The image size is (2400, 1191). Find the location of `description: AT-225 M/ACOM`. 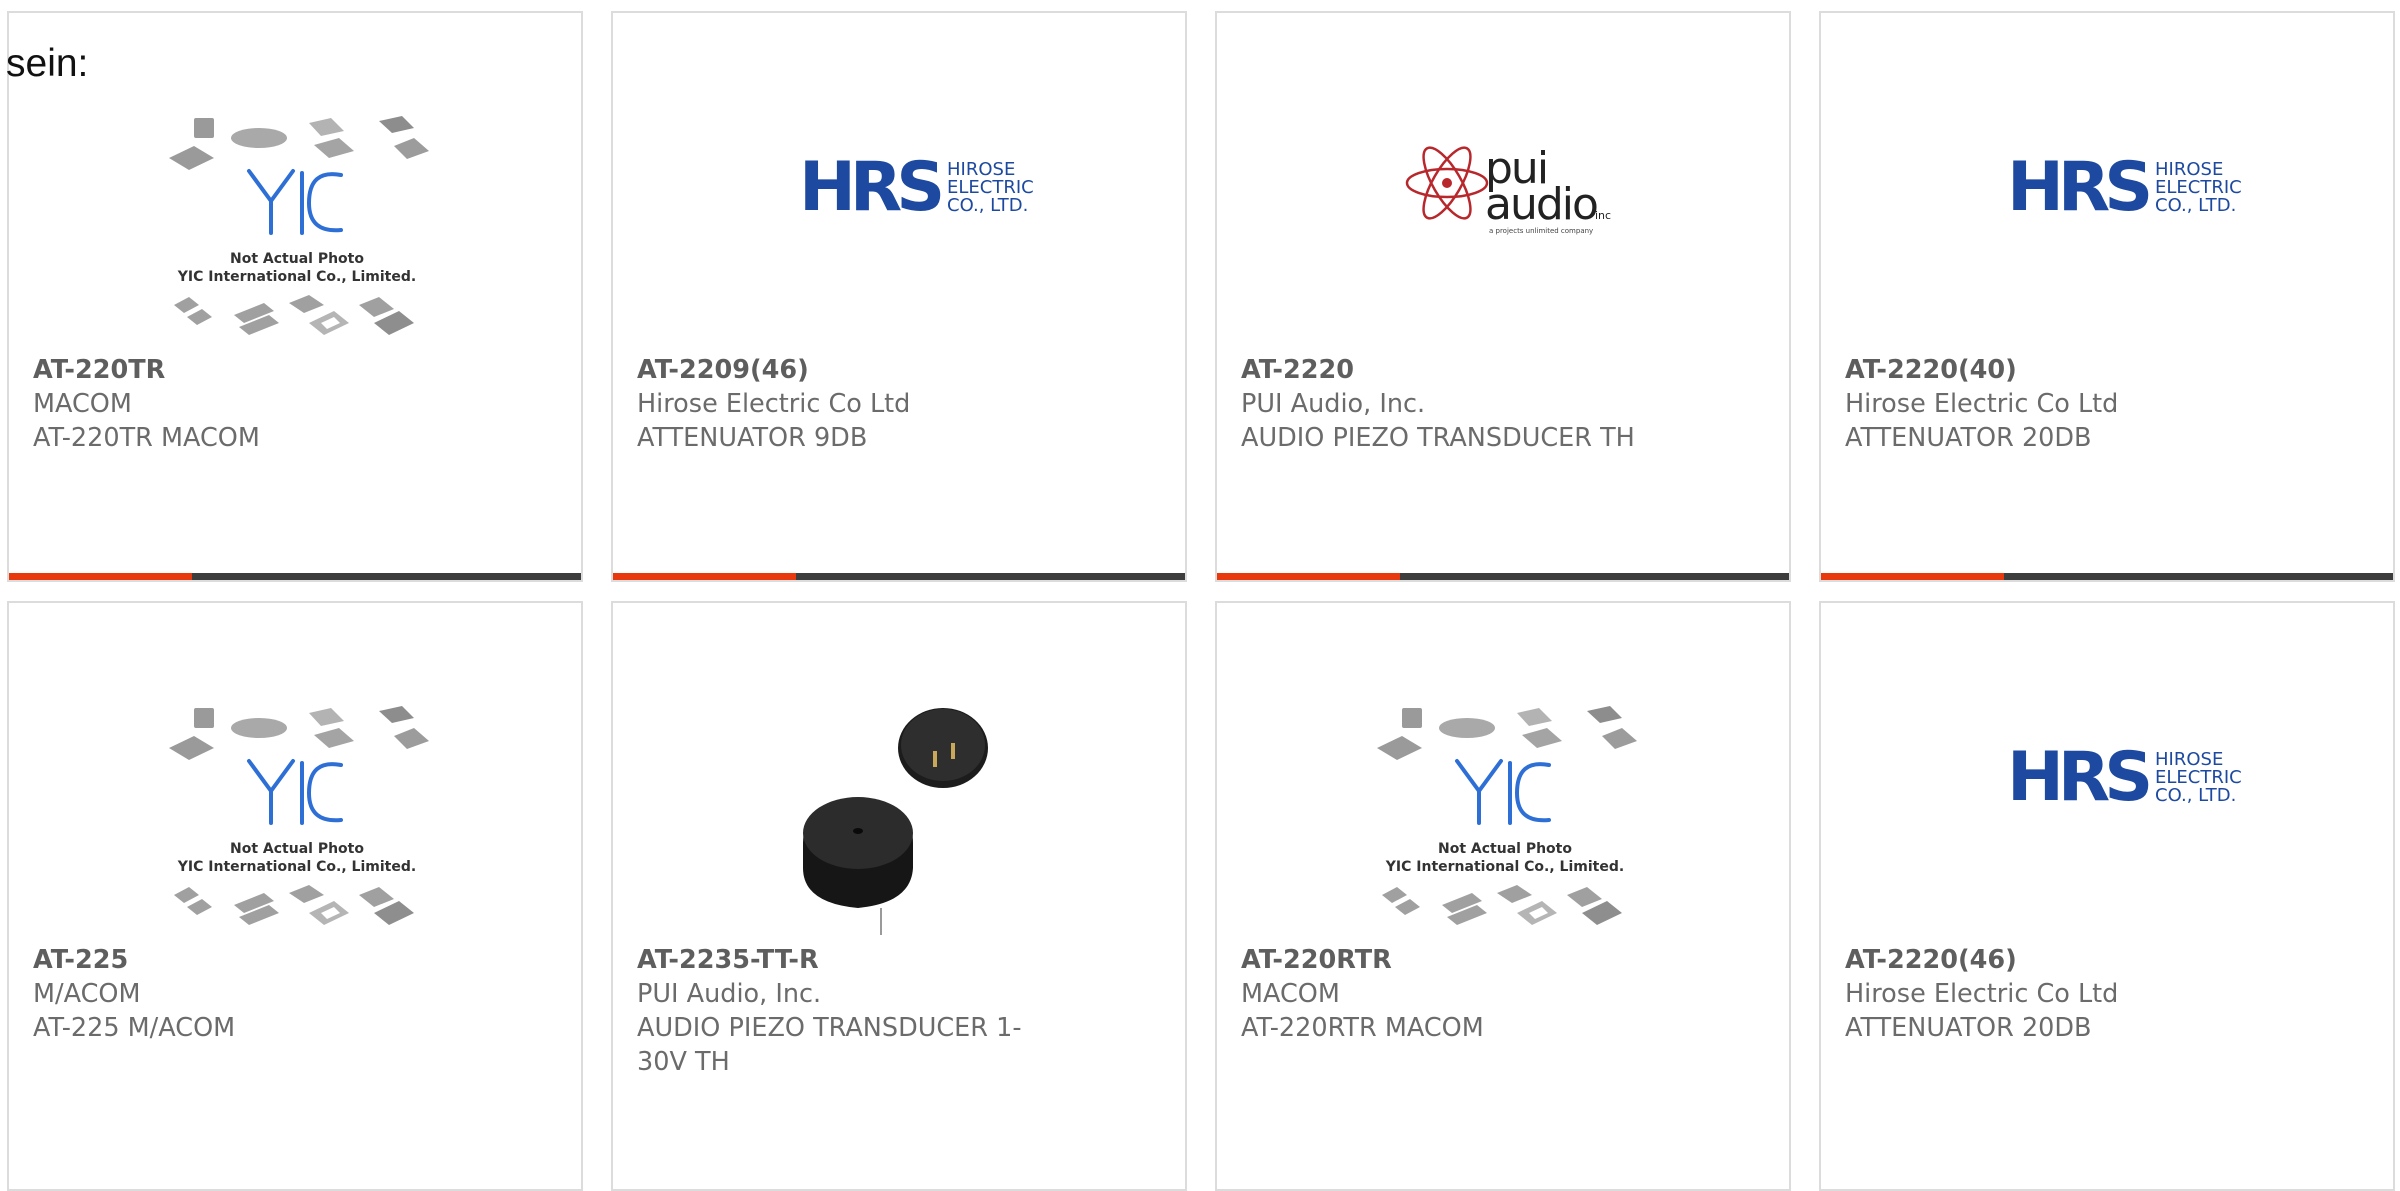

description: AT-225 M/ACOM is located at coordinates (134, 1028).